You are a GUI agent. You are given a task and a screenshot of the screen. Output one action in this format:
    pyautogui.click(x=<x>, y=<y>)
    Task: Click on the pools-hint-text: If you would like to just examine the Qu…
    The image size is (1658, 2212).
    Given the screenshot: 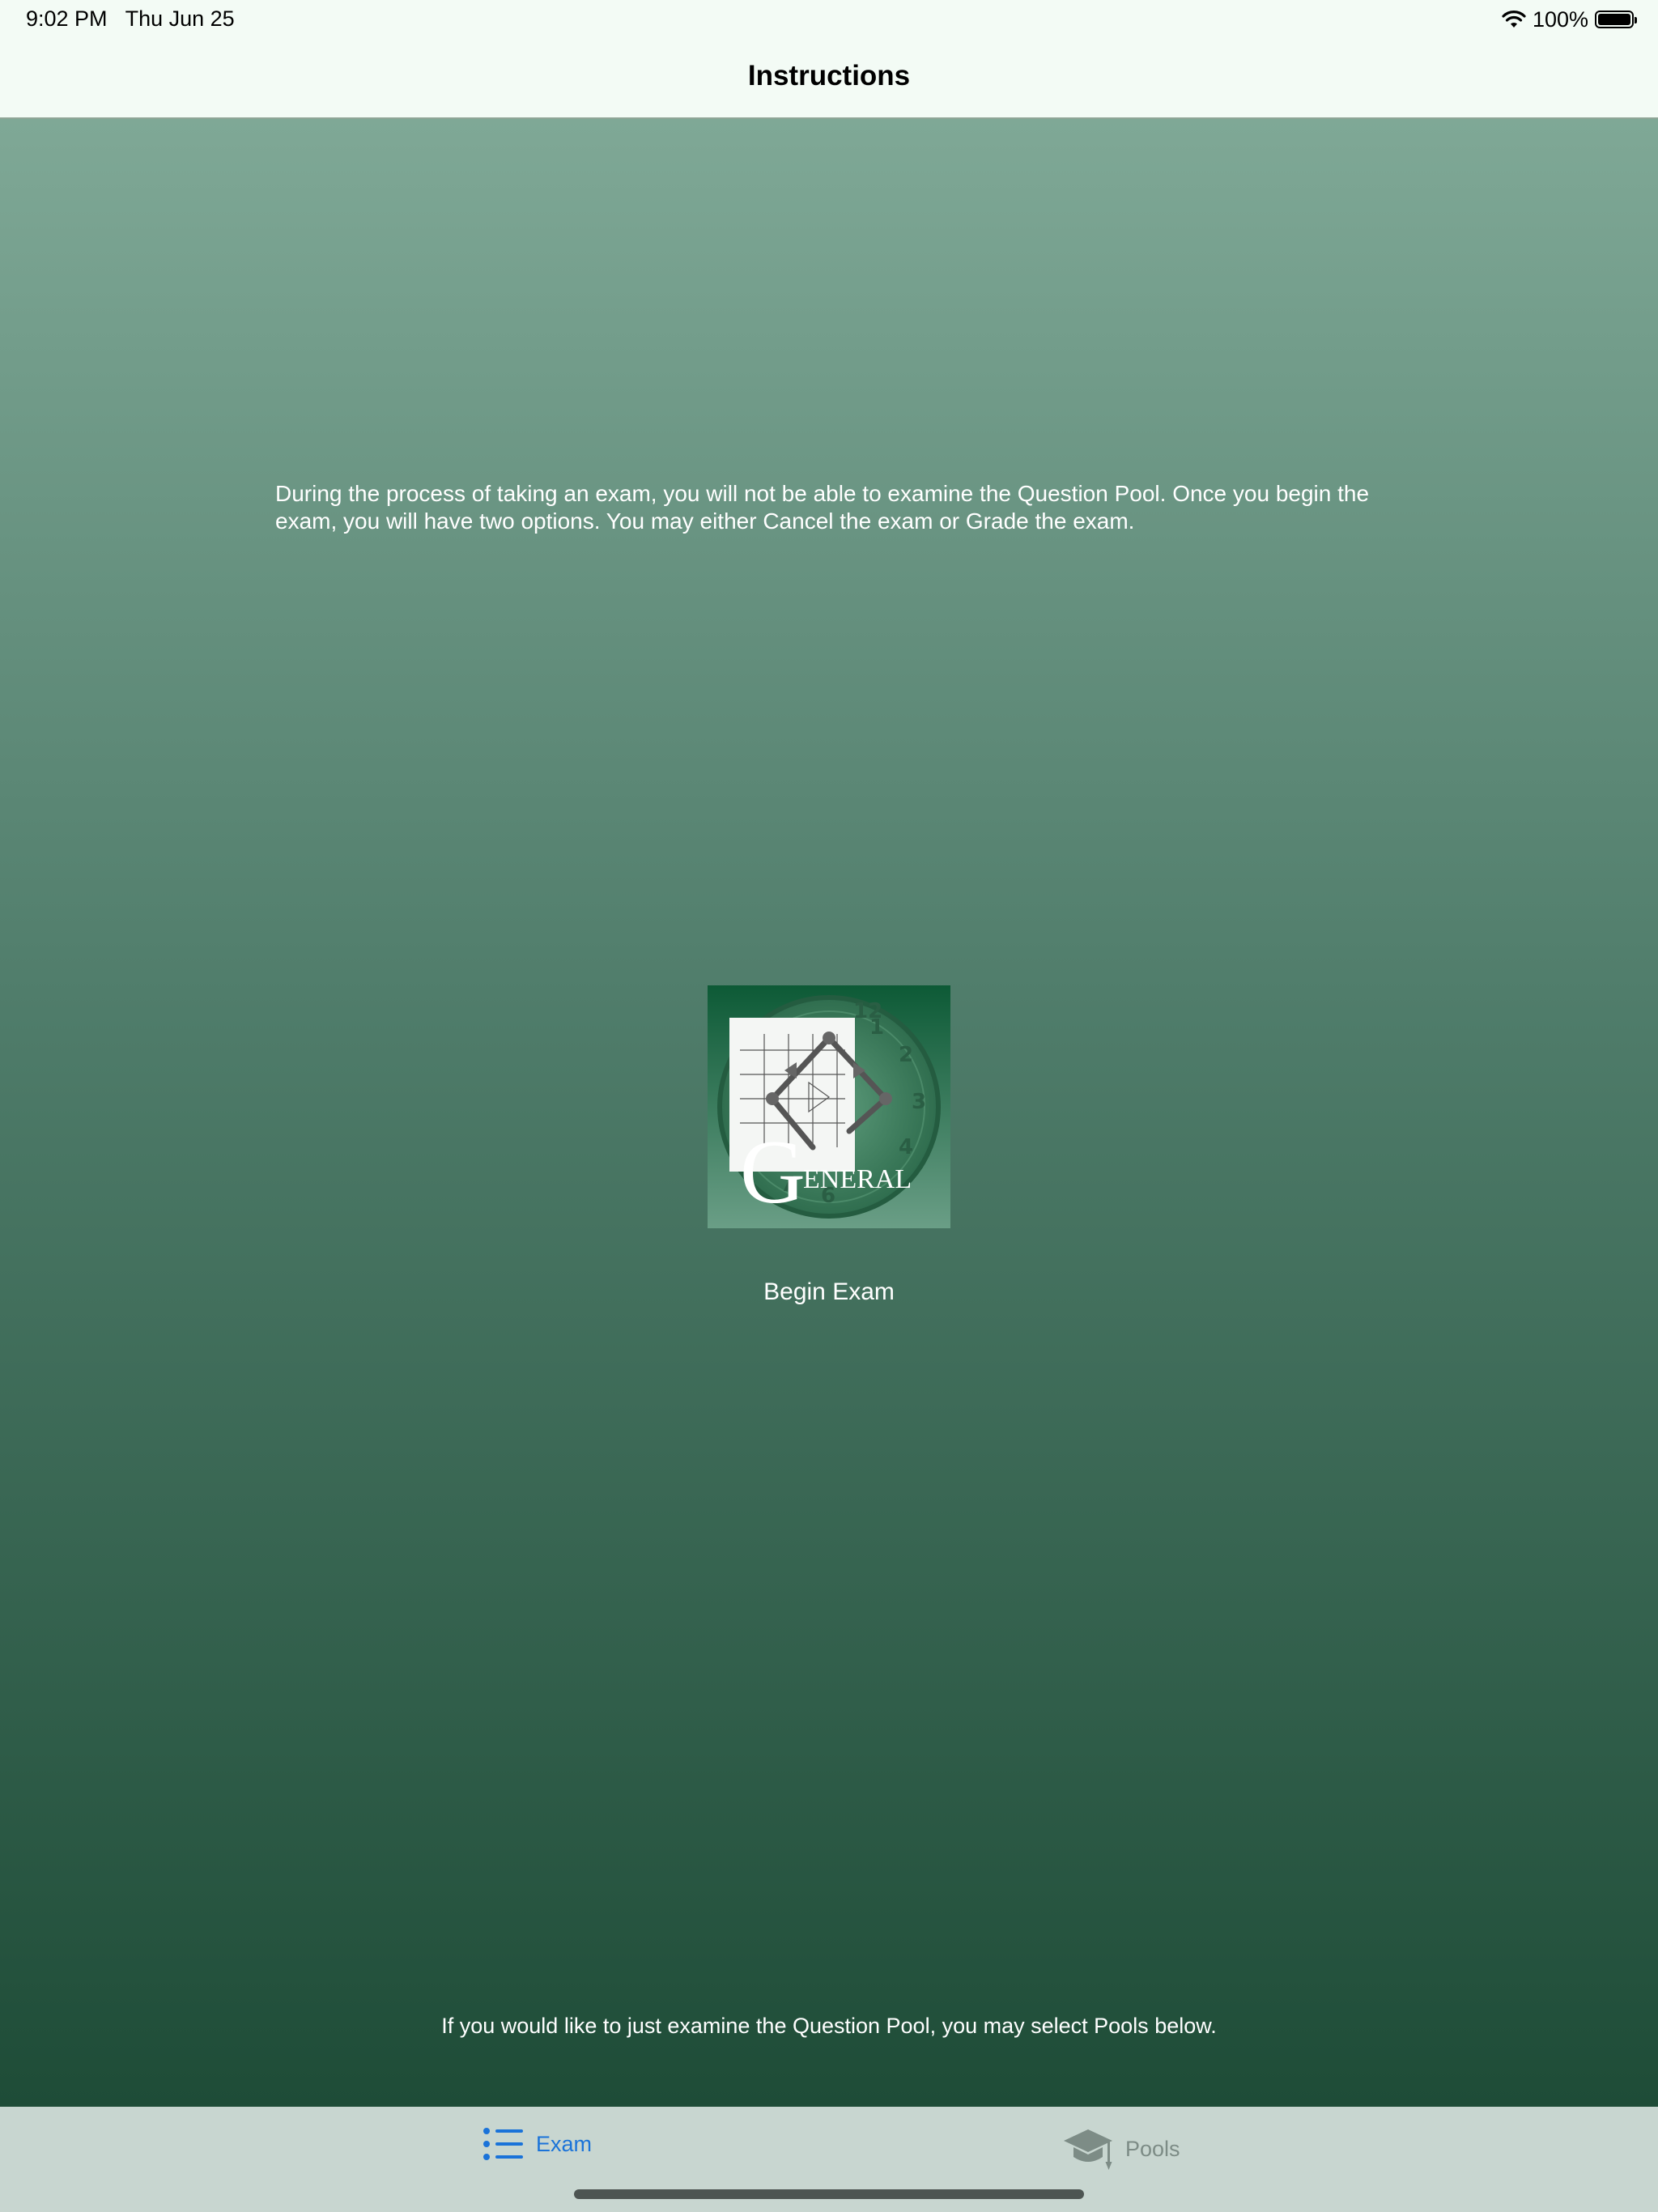 What is the action you would take?
    pyautogui.click(x=829, y=2026)
    